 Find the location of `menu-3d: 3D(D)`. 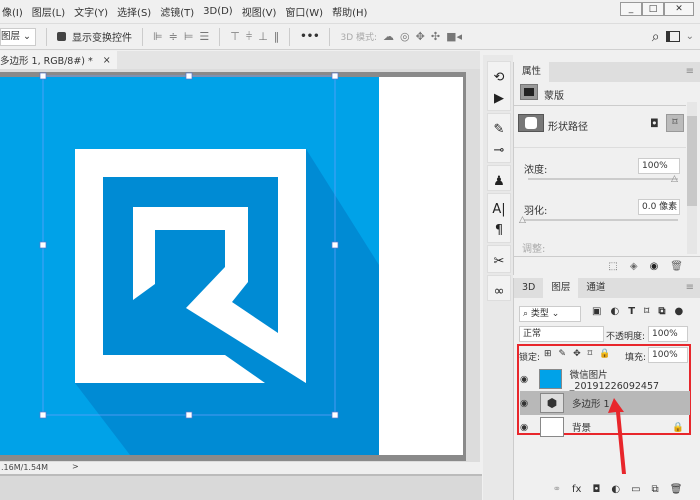

menu-3d: 3D(D) is located at coordinates (218, 11).